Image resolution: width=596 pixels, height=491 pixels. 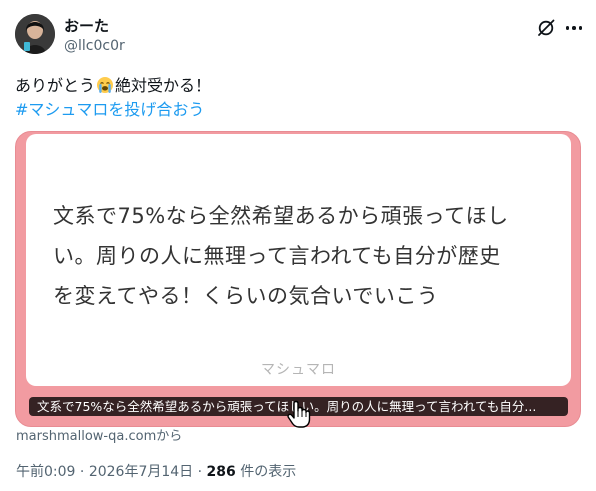 I want to click on pointer-cursor-icon, so click(x=299, y=414).